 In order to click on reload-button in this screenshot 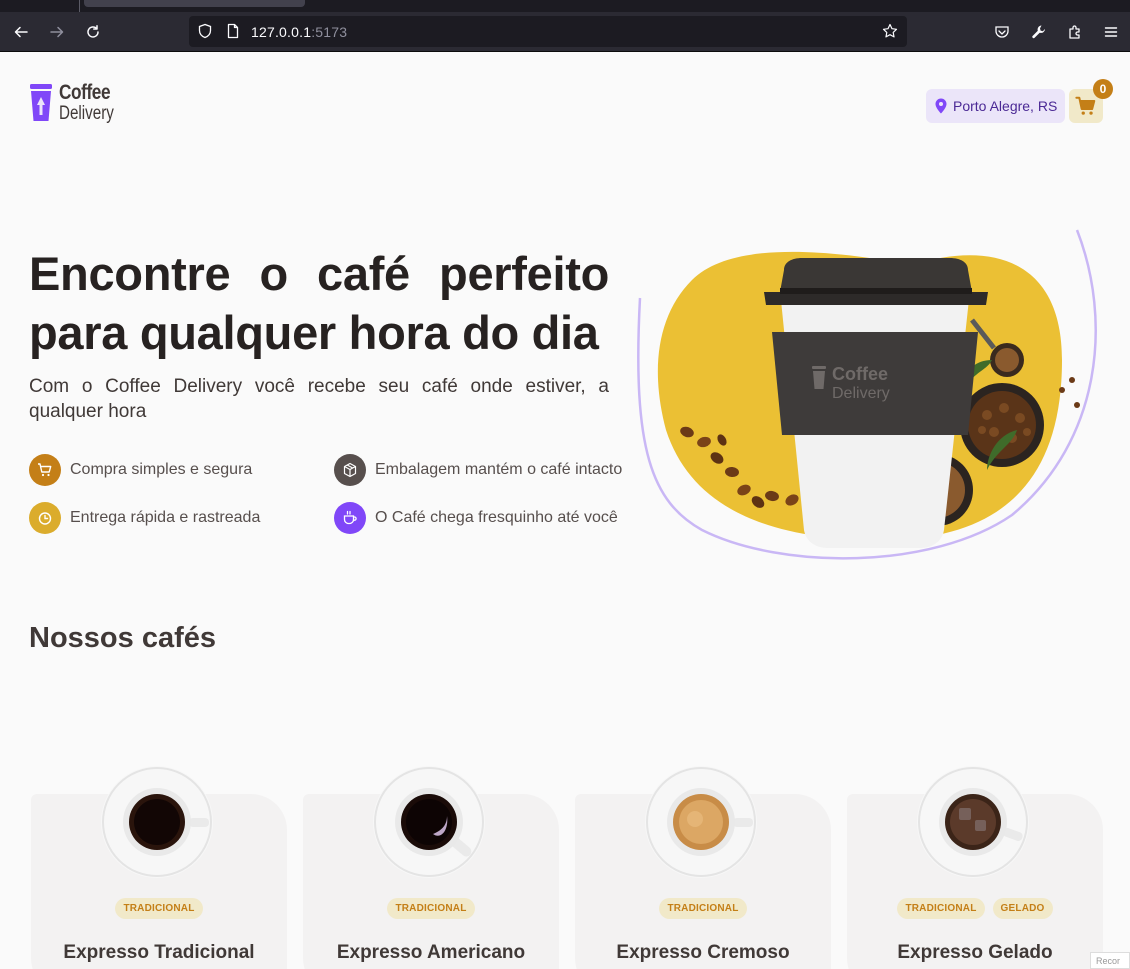, I will do `click(93, 32)`.